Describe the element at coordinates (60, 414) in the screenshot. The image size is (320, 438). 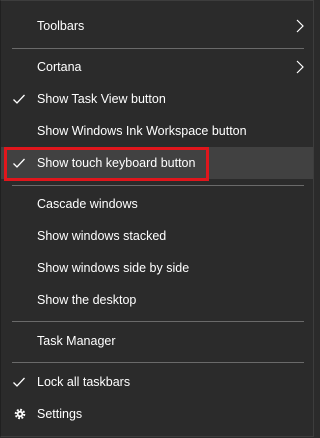
I see `menu-item-label: Settings` at that location.